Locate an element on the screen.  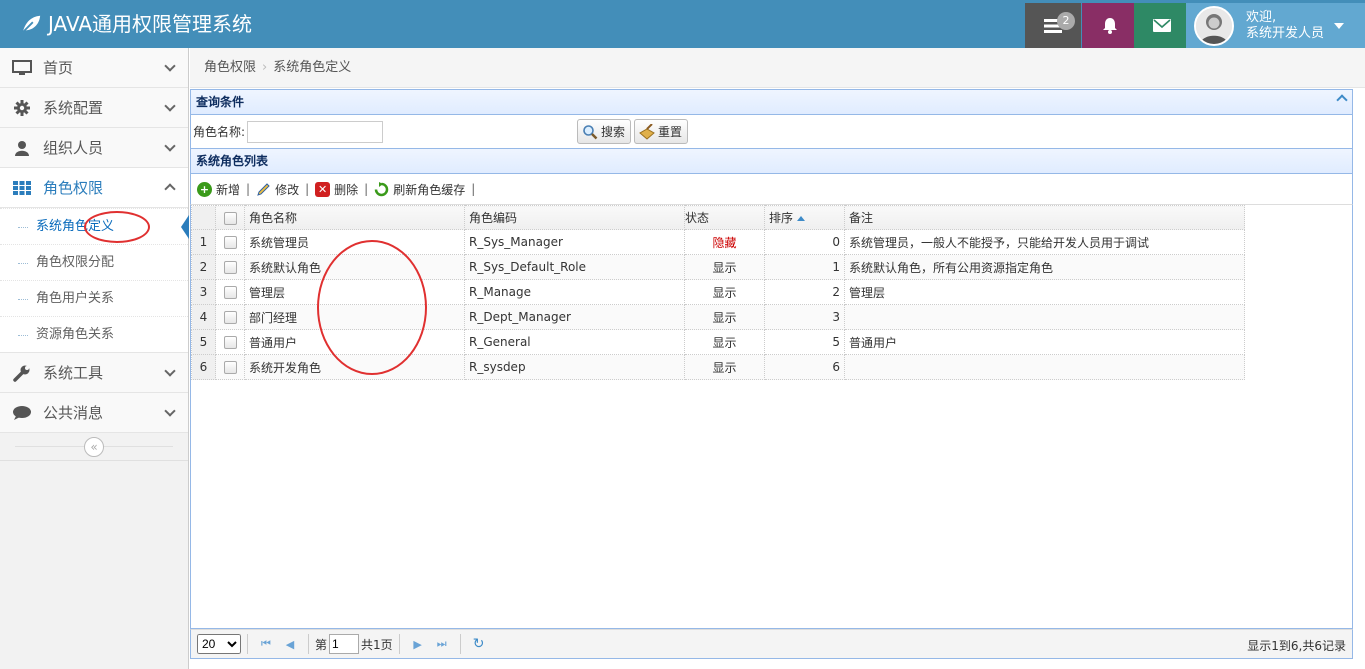
total-pages: 共1页 is located at coordinates (377, 644).